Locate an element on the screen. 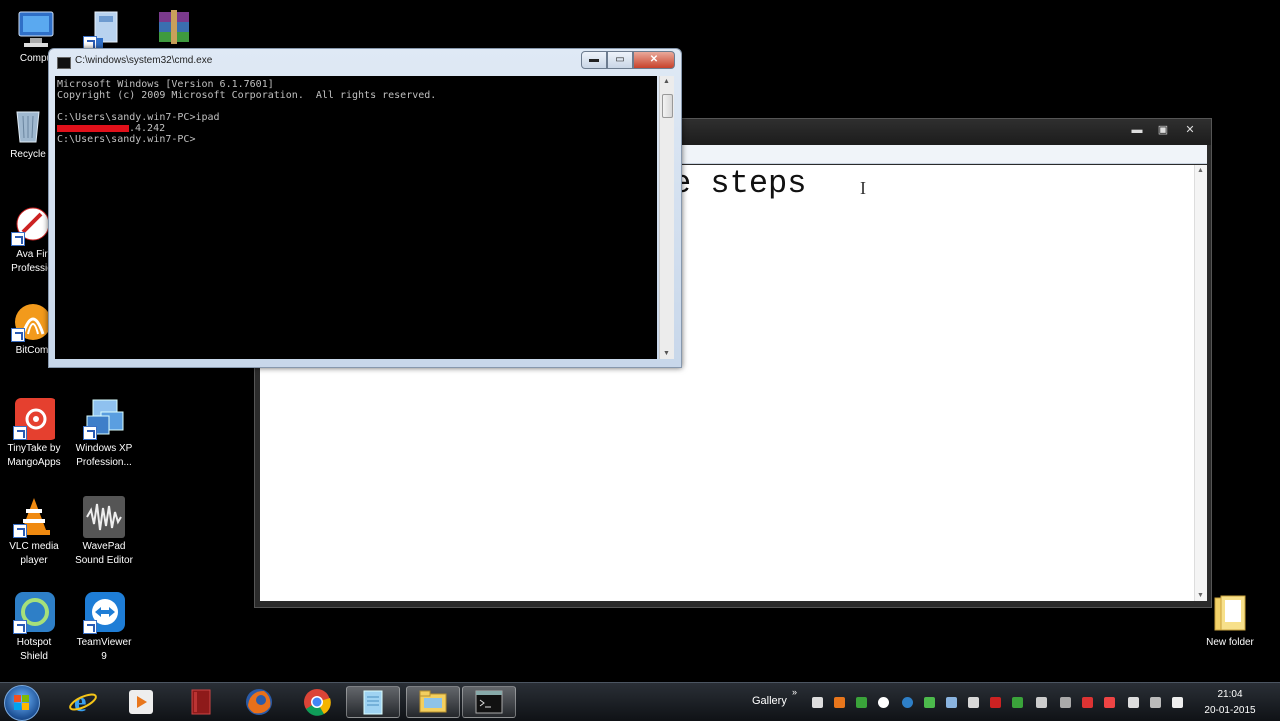 This screenshot has width=1280, height=721. tray-clock-app-icon is located at coordinates (883, 702).